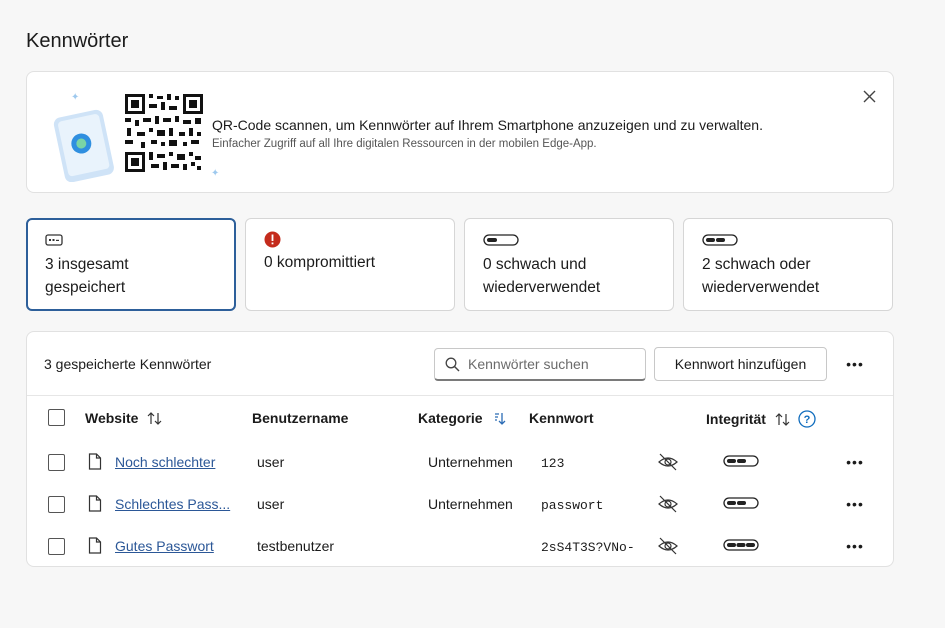  Describe the element at coordinates (85, 287) in the screenshot. I see `card-total-label-2: gespeichert` at that location.